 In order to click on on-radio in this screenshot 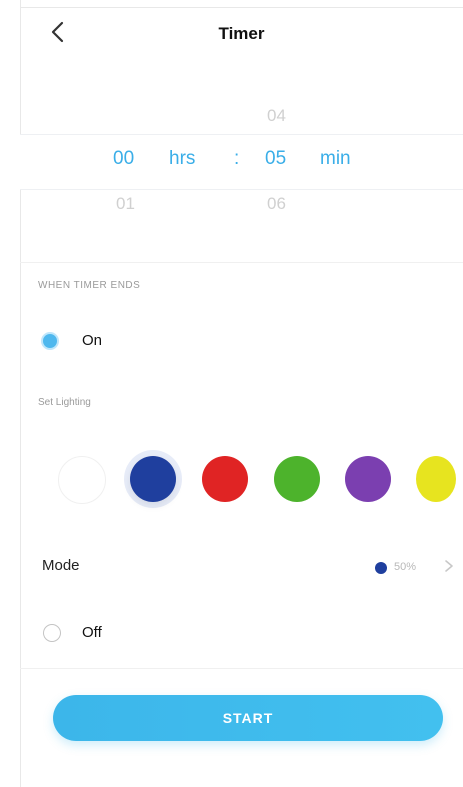, I will do `click(50, 341)`.